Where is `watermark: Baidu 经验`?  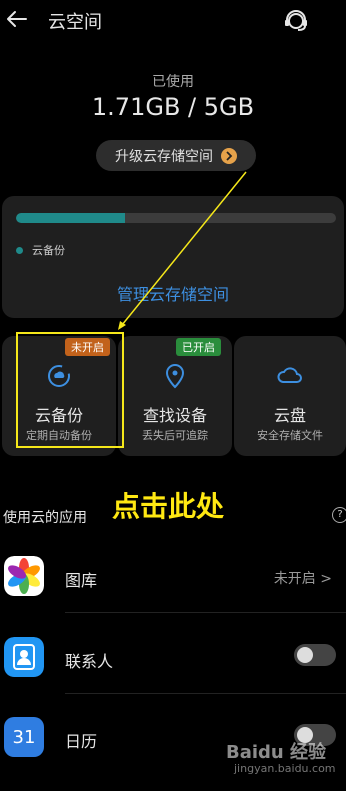
watermark: Baidu 经验 is located at coordinates (276, 752).